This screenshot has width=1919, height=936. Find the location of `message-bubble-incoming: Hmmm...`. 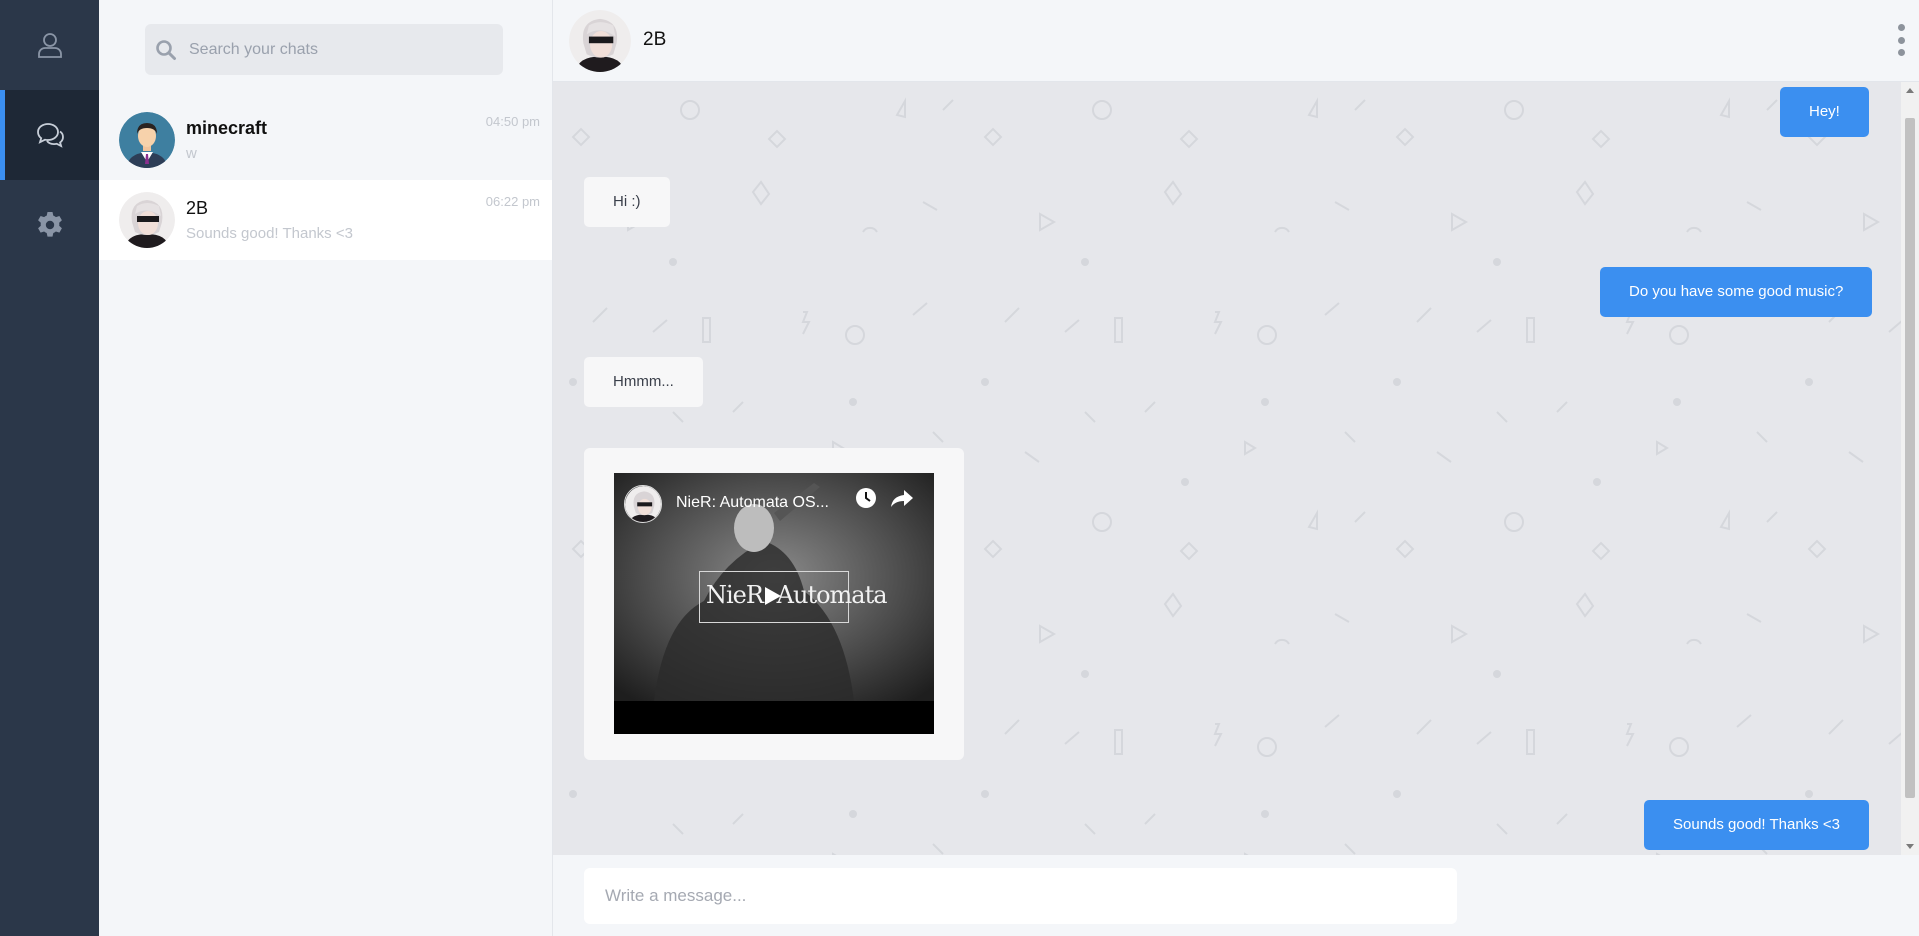

message-bubble-incoming: Hmmm... is located at coordinates (643, 382).